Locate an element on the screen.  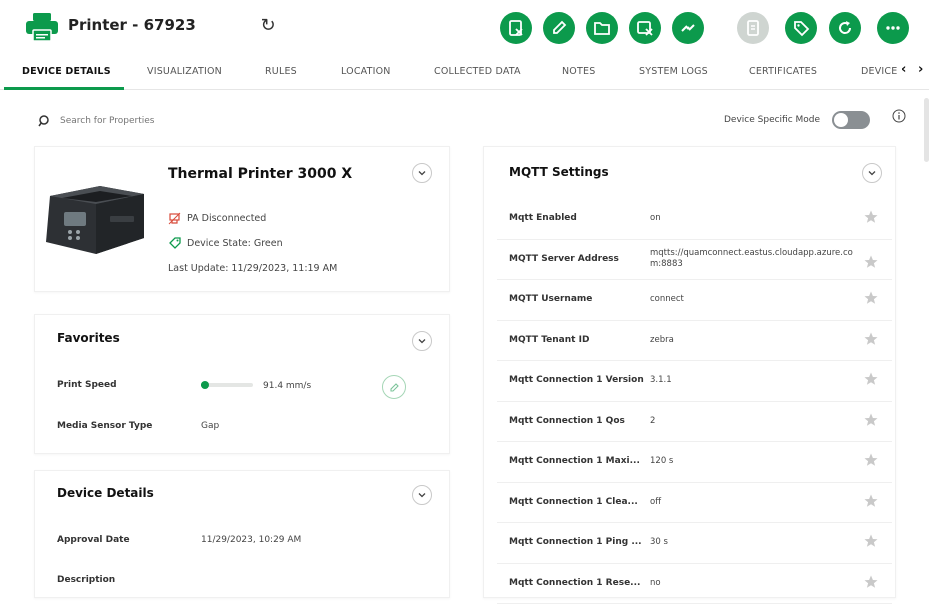
info-icon is located at coordinates (899, 116).